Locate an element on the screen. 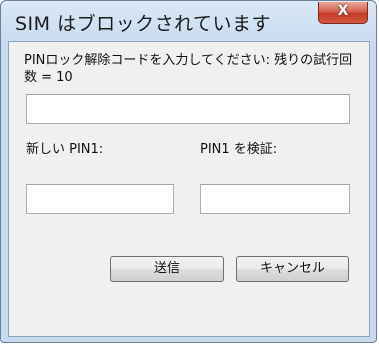 This screenshot has width=379, height=345. send-button: 送信 is located at coordinates (167, 269).